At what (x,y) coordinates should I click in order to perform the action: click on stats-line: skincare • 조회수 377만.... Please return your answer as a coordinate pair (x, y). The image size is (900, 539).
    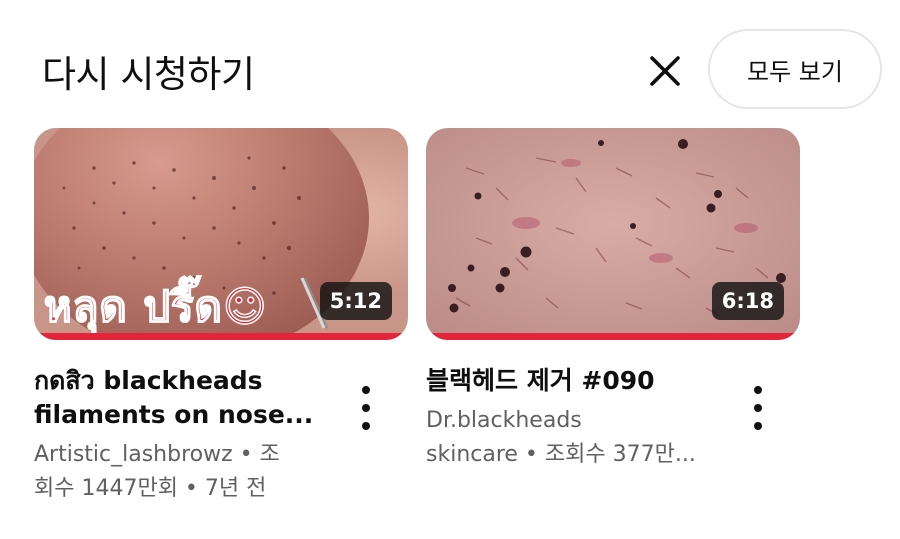
    Looking at the image, I should click on (561, 454).